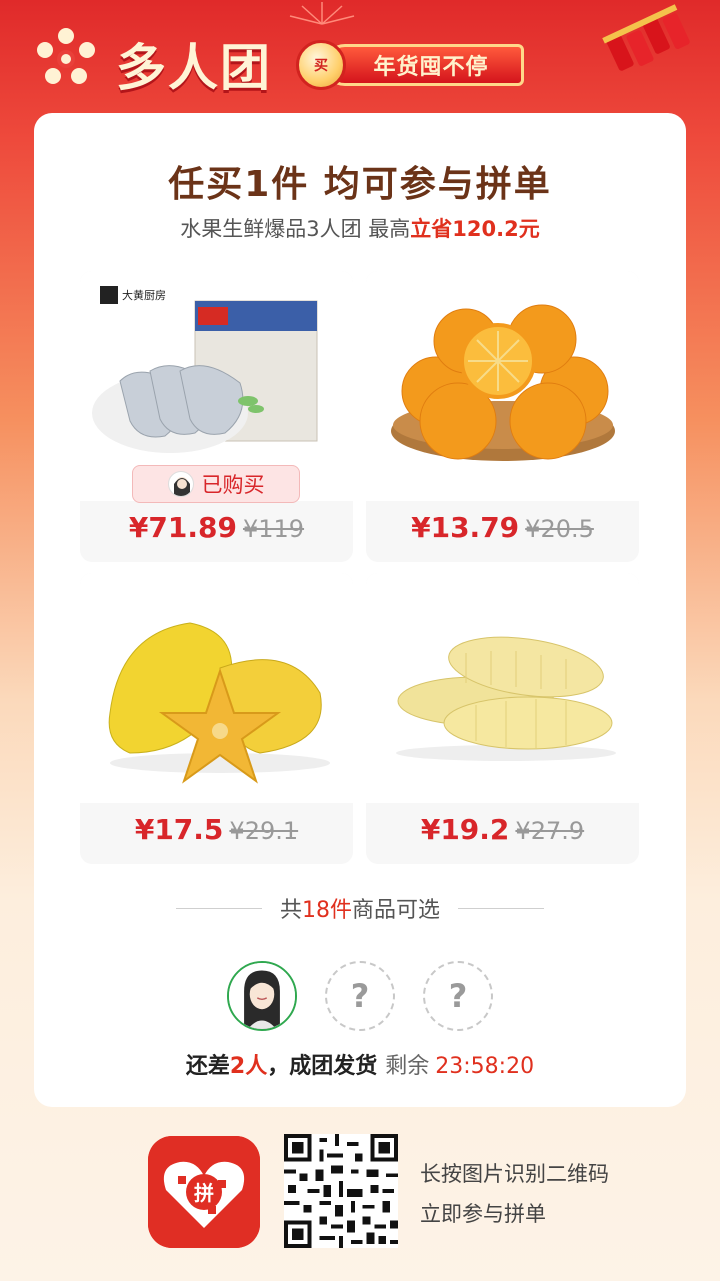 Image resolution: width=720 pixels, height=1281 pixels. Describe the element at coordinates (207, 1066) in the screenshot. I see `status-prefix: 还差` at that location.